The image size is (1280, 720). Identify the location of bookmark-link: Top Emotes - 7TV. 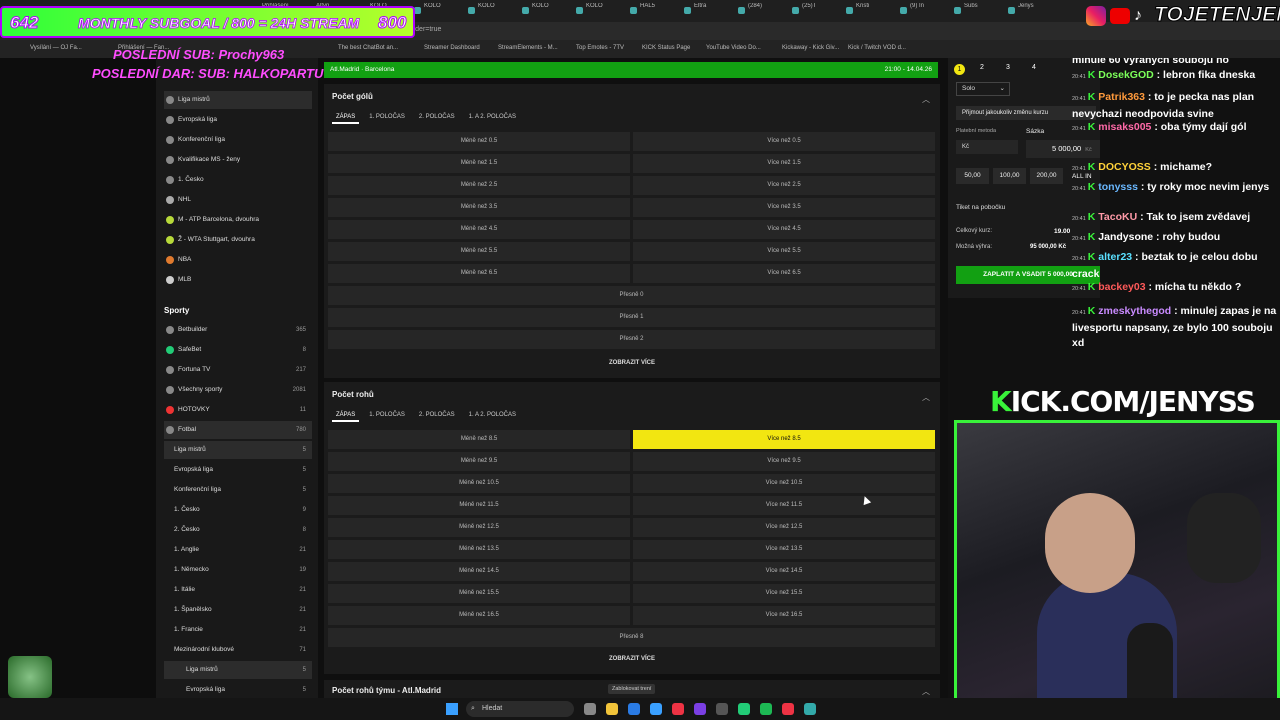
(600, 48).